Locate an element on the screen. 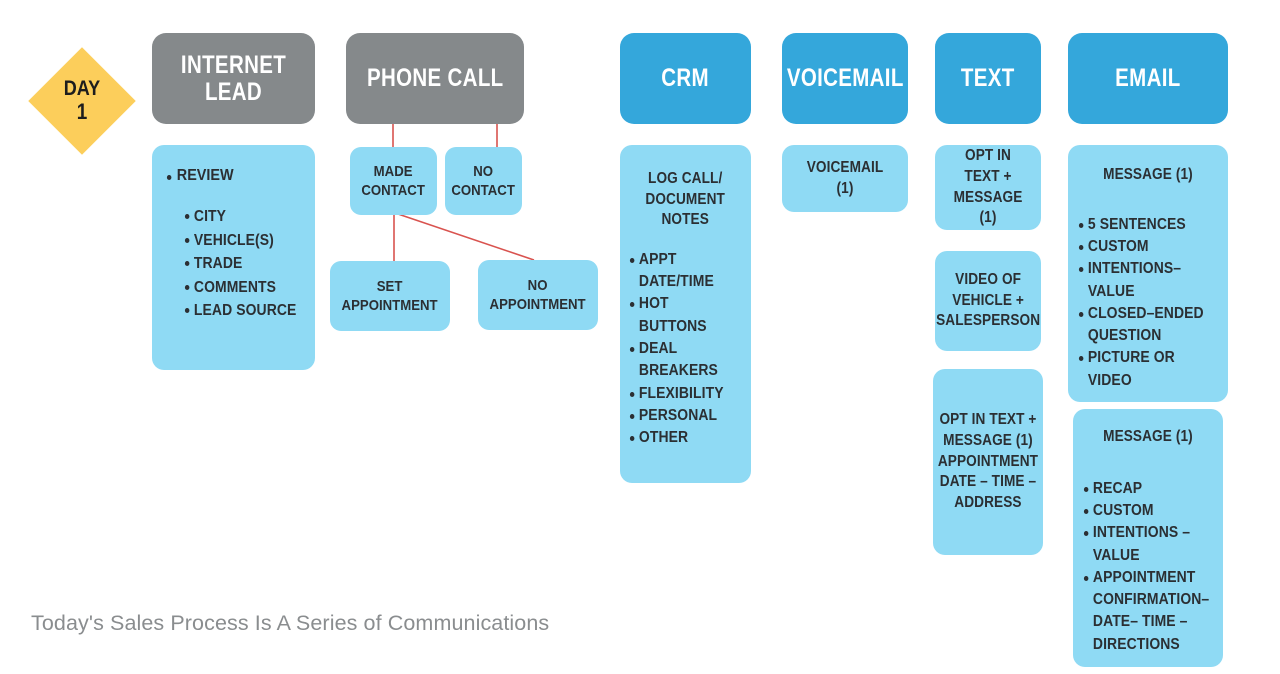 Image resolution: width=1280 pixels, height=674 pixels. header-internet-lead-label: INTERNET LEAD is located at coordinates (233, 78).